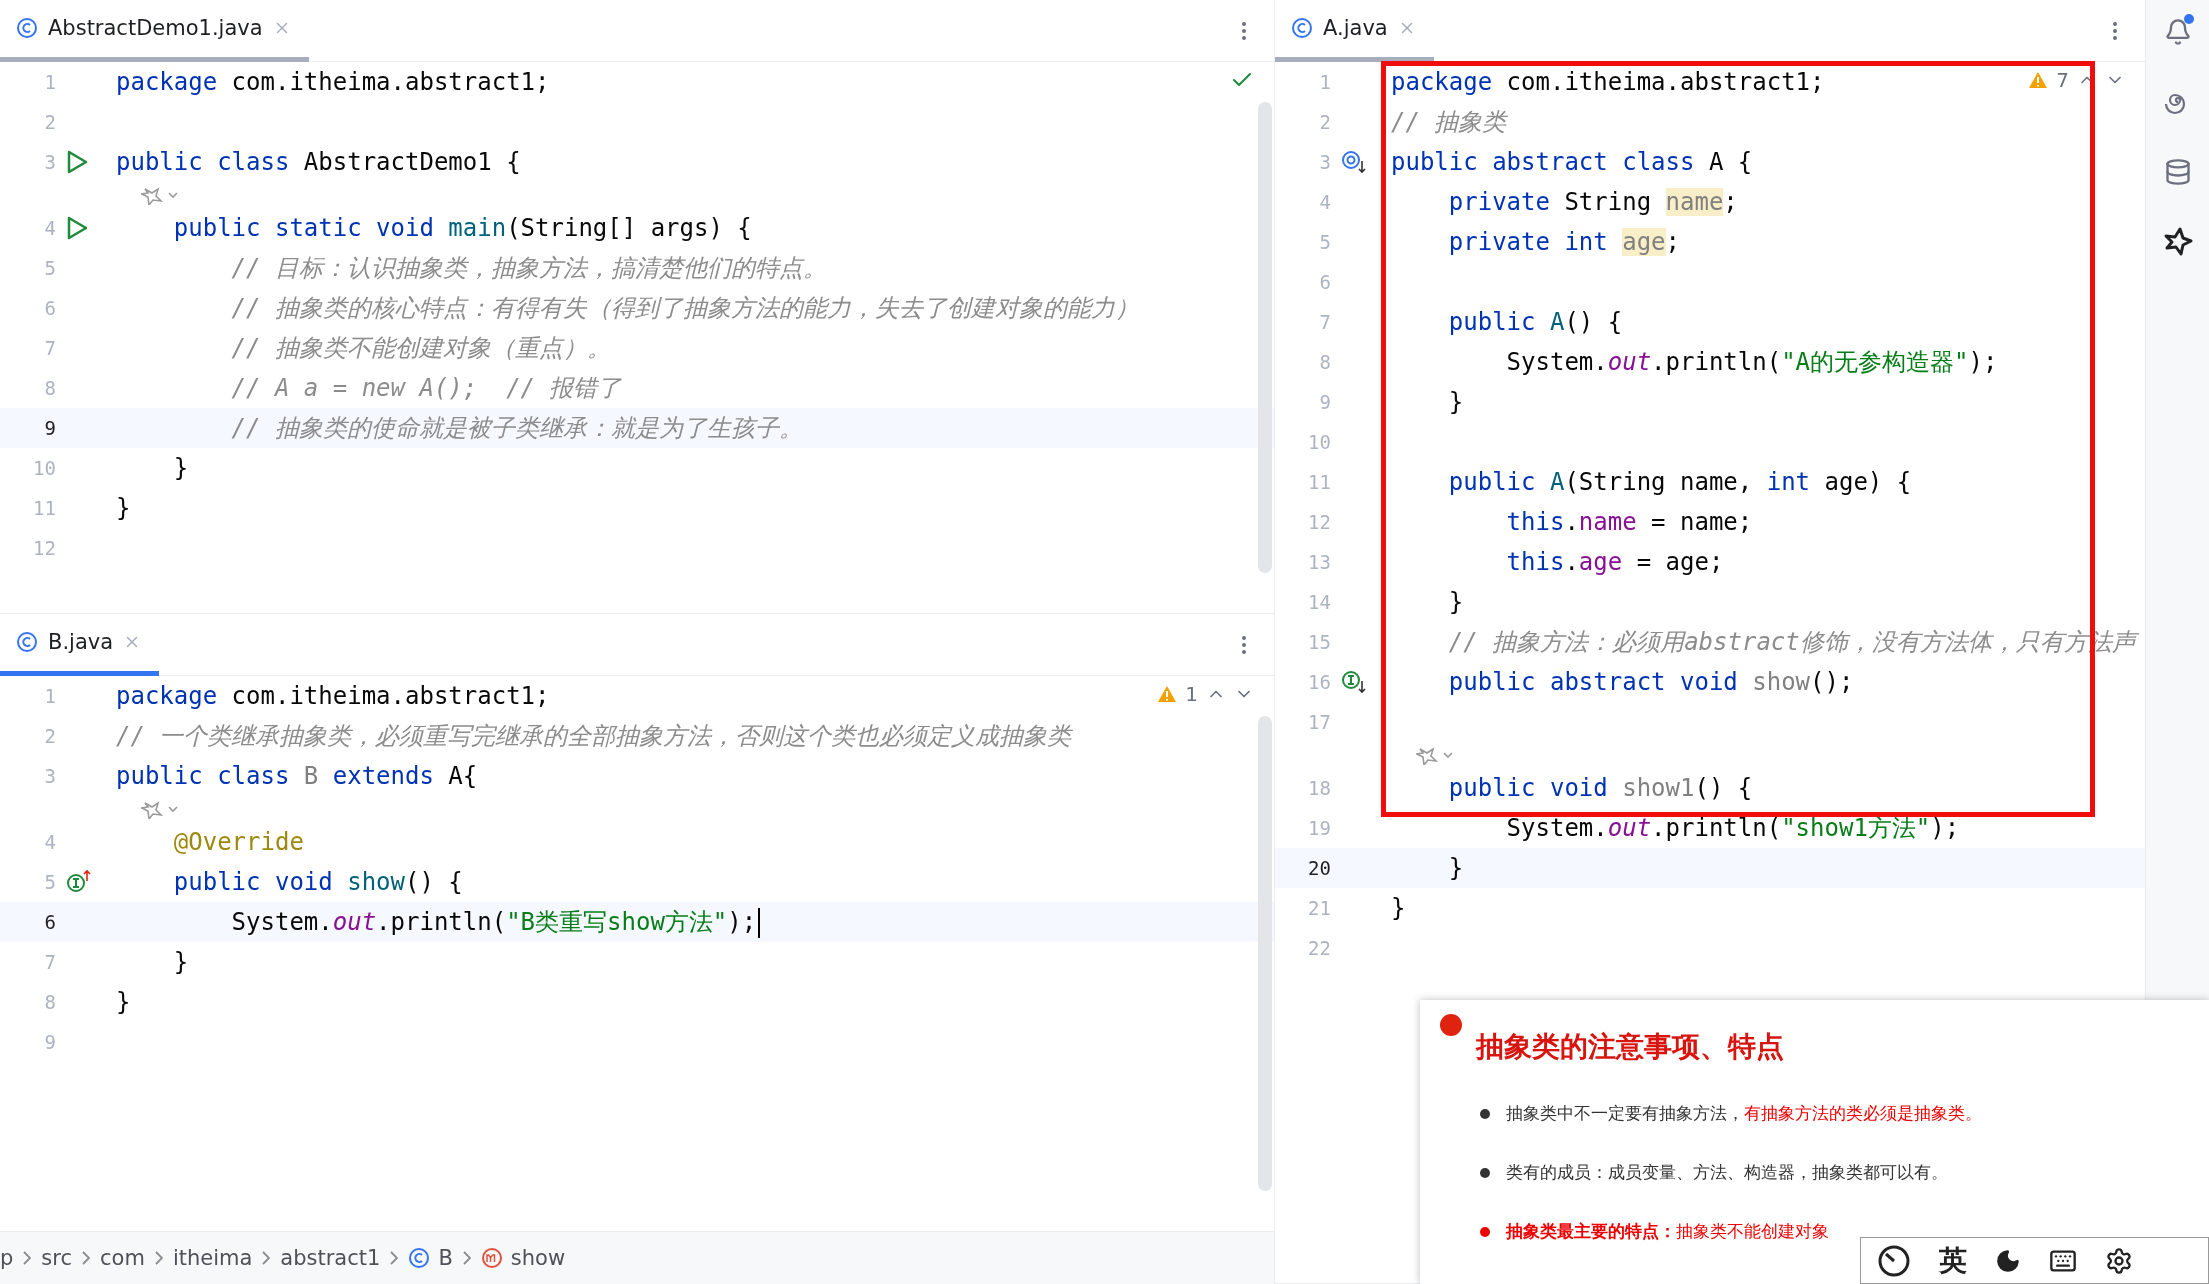  Describe the element at coordinates (1319, 868) in the screenshot. I see `line-number: 20` at that location.